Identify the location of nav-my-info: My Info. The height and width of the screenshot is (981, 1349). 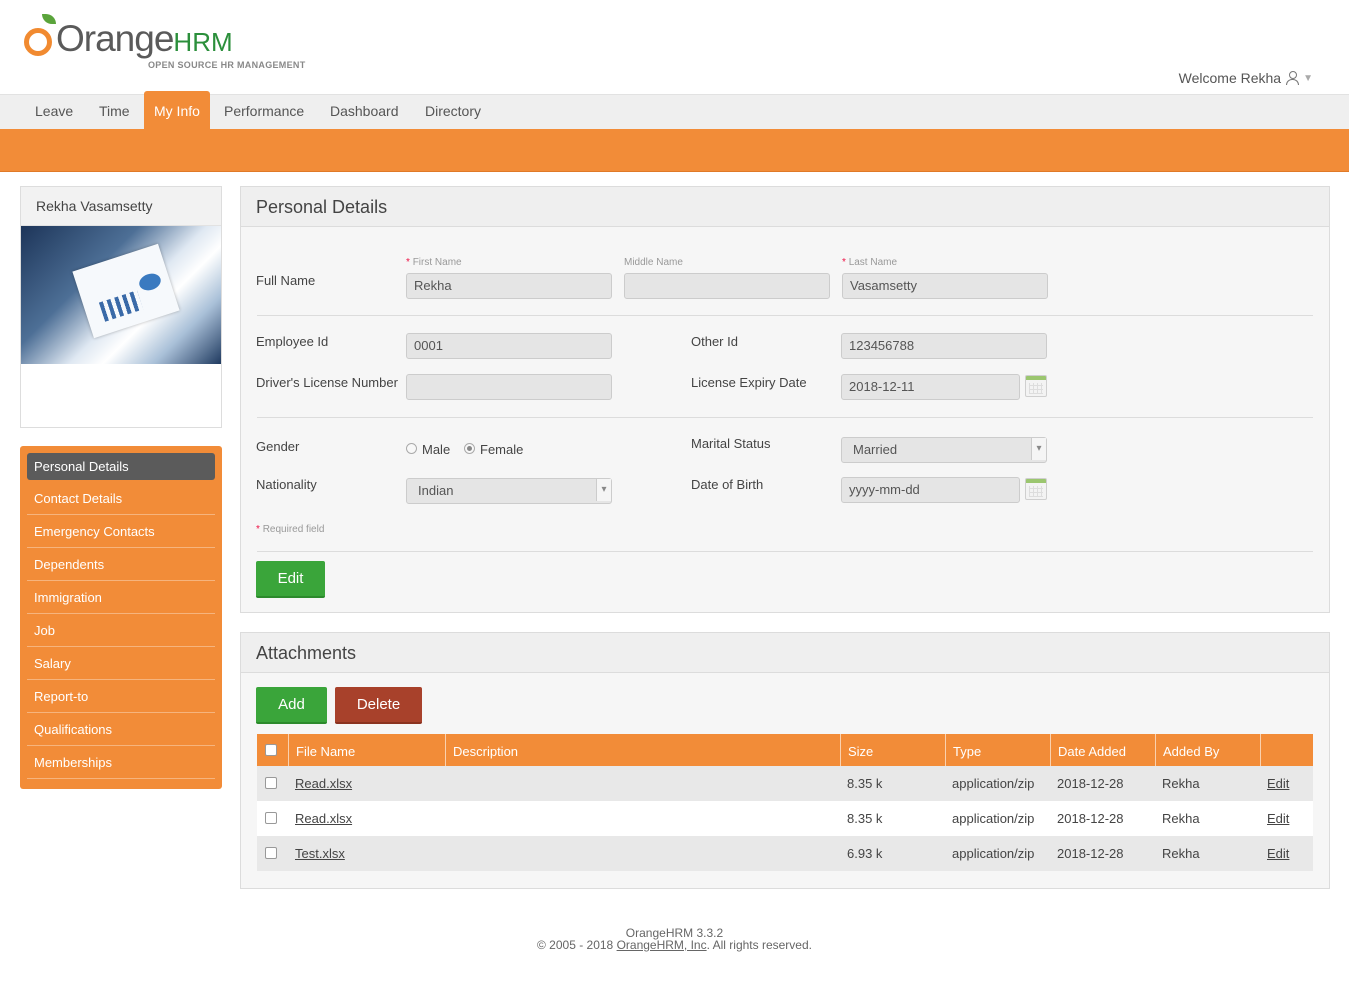
(177, 110).